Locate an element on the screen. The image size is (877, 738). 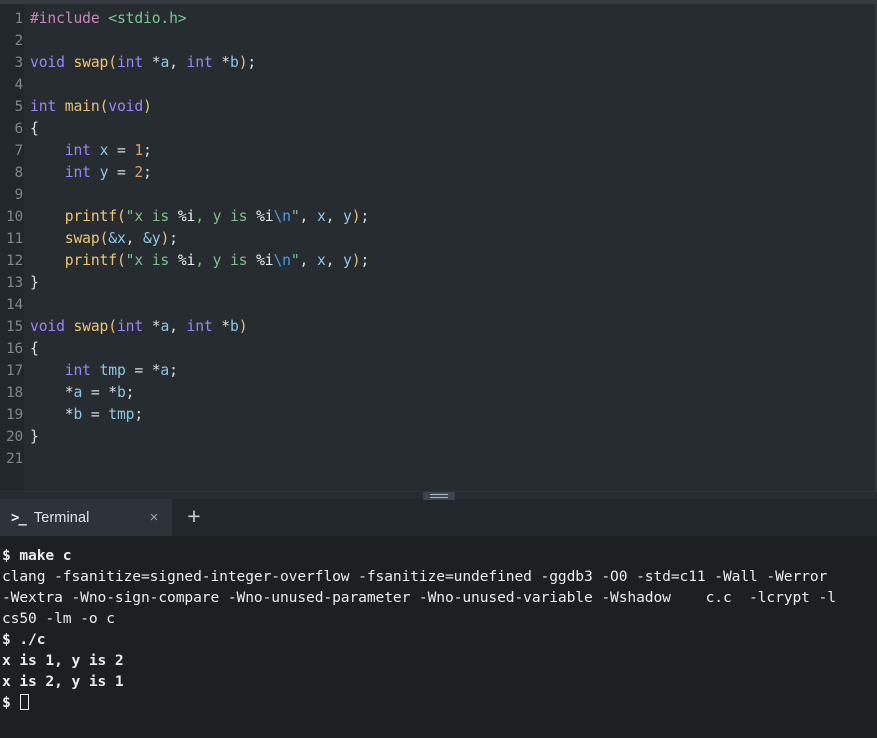
line-number: 7 is located at coordinates (18, 151).